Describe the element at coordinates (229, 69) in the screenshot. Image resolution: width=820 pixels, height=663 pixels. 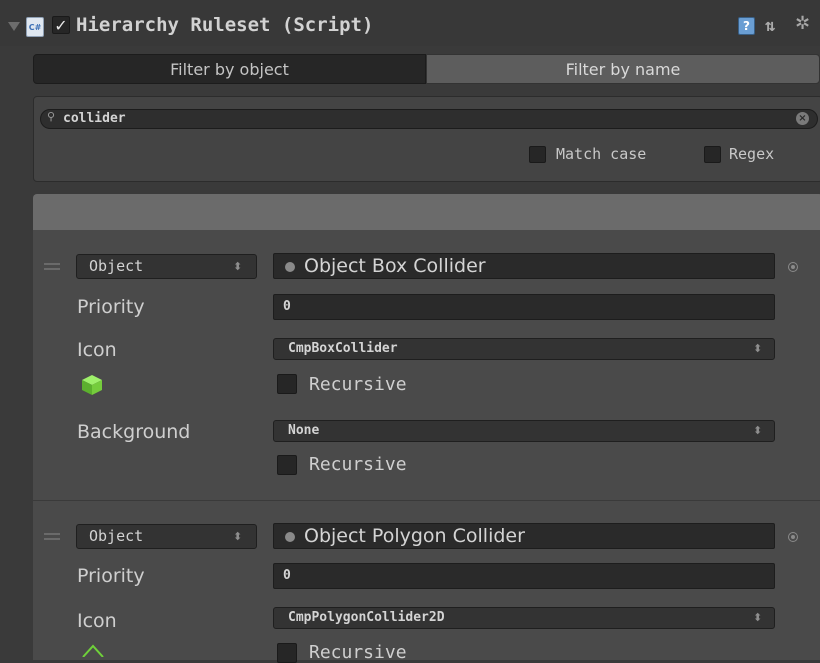
I see `tab-filter-by-object: Filter by object` at that location.